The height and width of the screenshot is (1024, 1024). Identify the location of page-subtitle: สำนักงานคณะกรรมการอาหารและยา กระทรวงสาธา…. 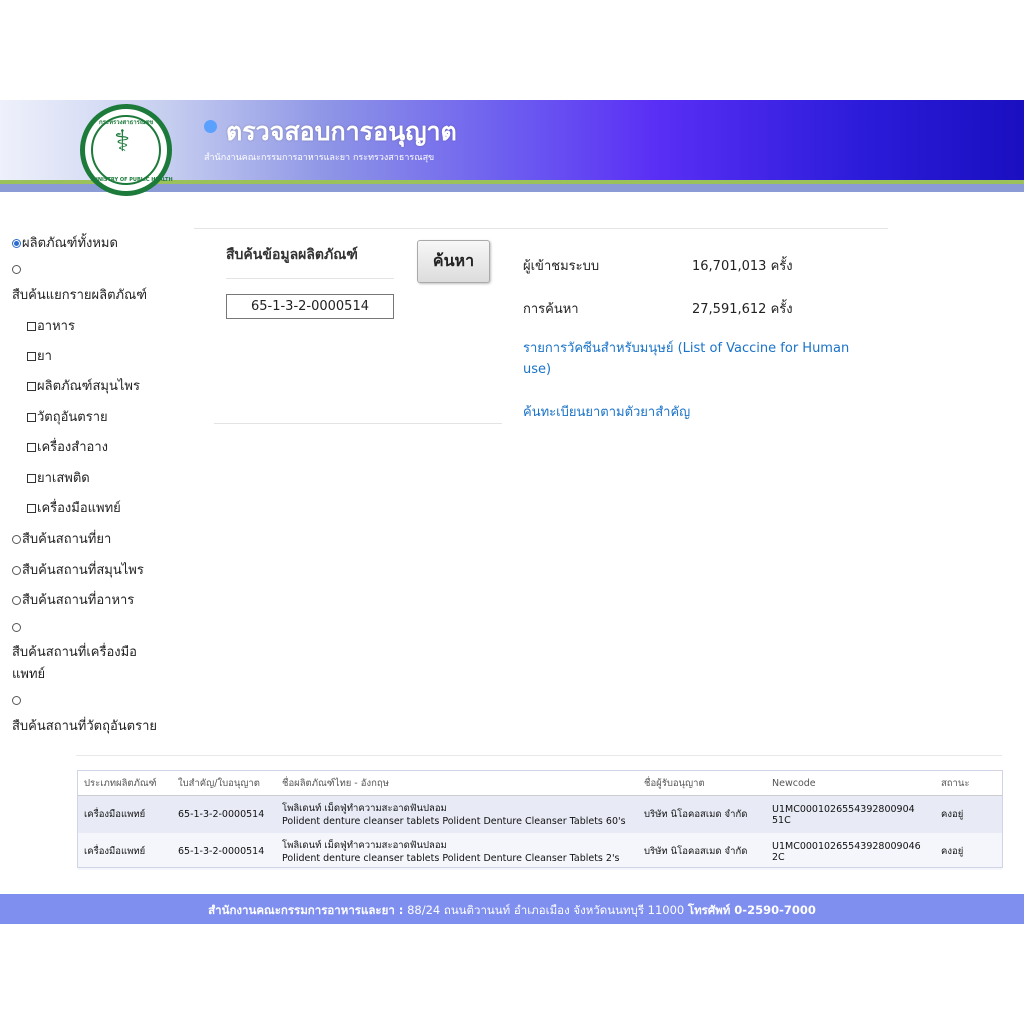
(319, 158).